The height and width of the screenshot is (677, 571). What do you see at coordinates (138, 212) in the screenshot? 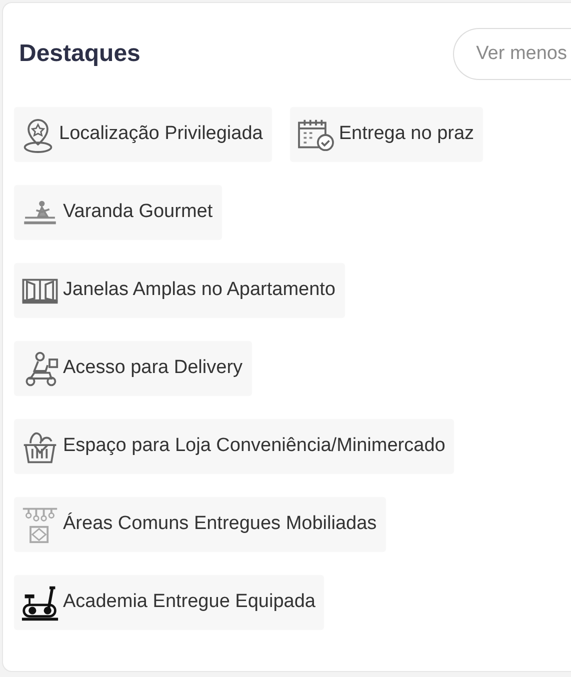
I see `highlight-label: Varanda Gourmet` at bounding box center [138, 212].